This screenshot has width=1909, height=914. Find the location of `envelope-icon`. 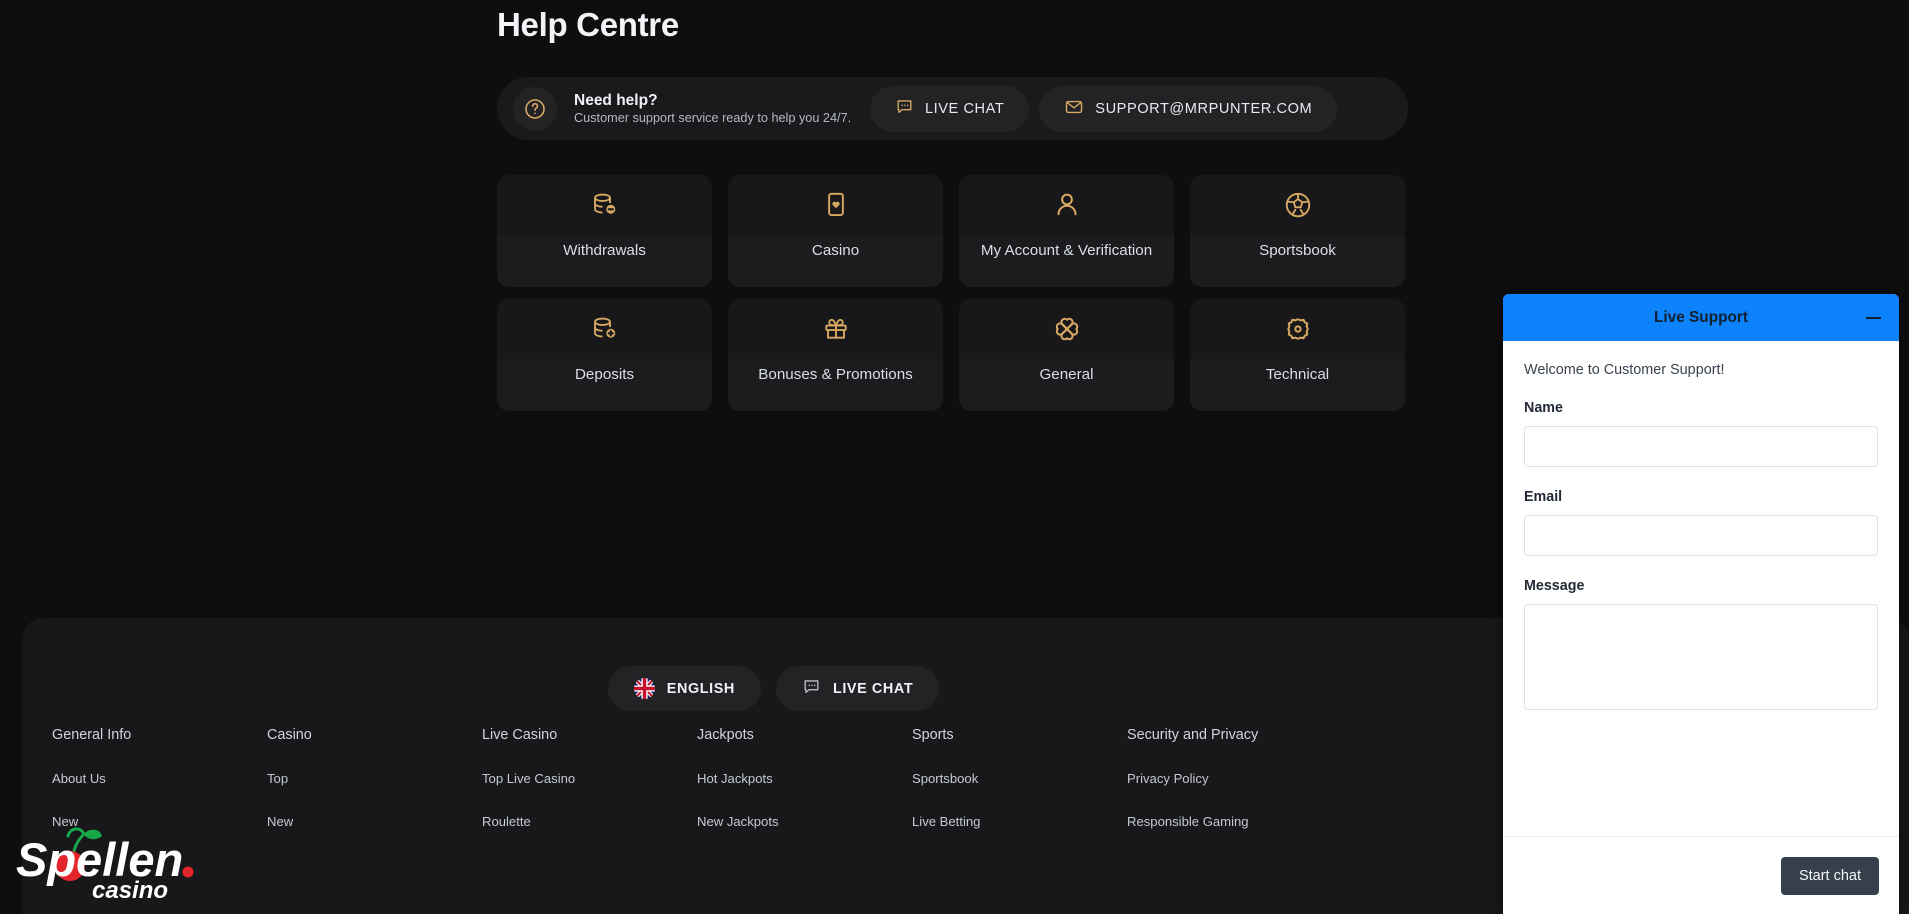

envelope-icon is located at coordinates (1074, 109).